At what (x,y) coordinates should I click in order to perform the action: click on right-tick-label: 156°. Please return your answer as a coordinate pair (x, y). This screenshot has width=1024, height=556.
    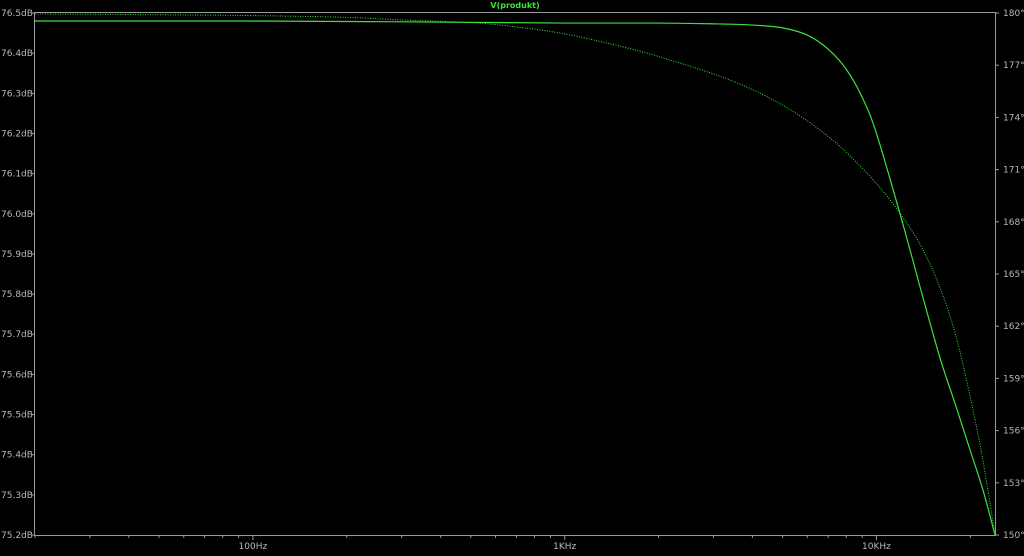
    Looking at the image, I should click on (1013, 432).